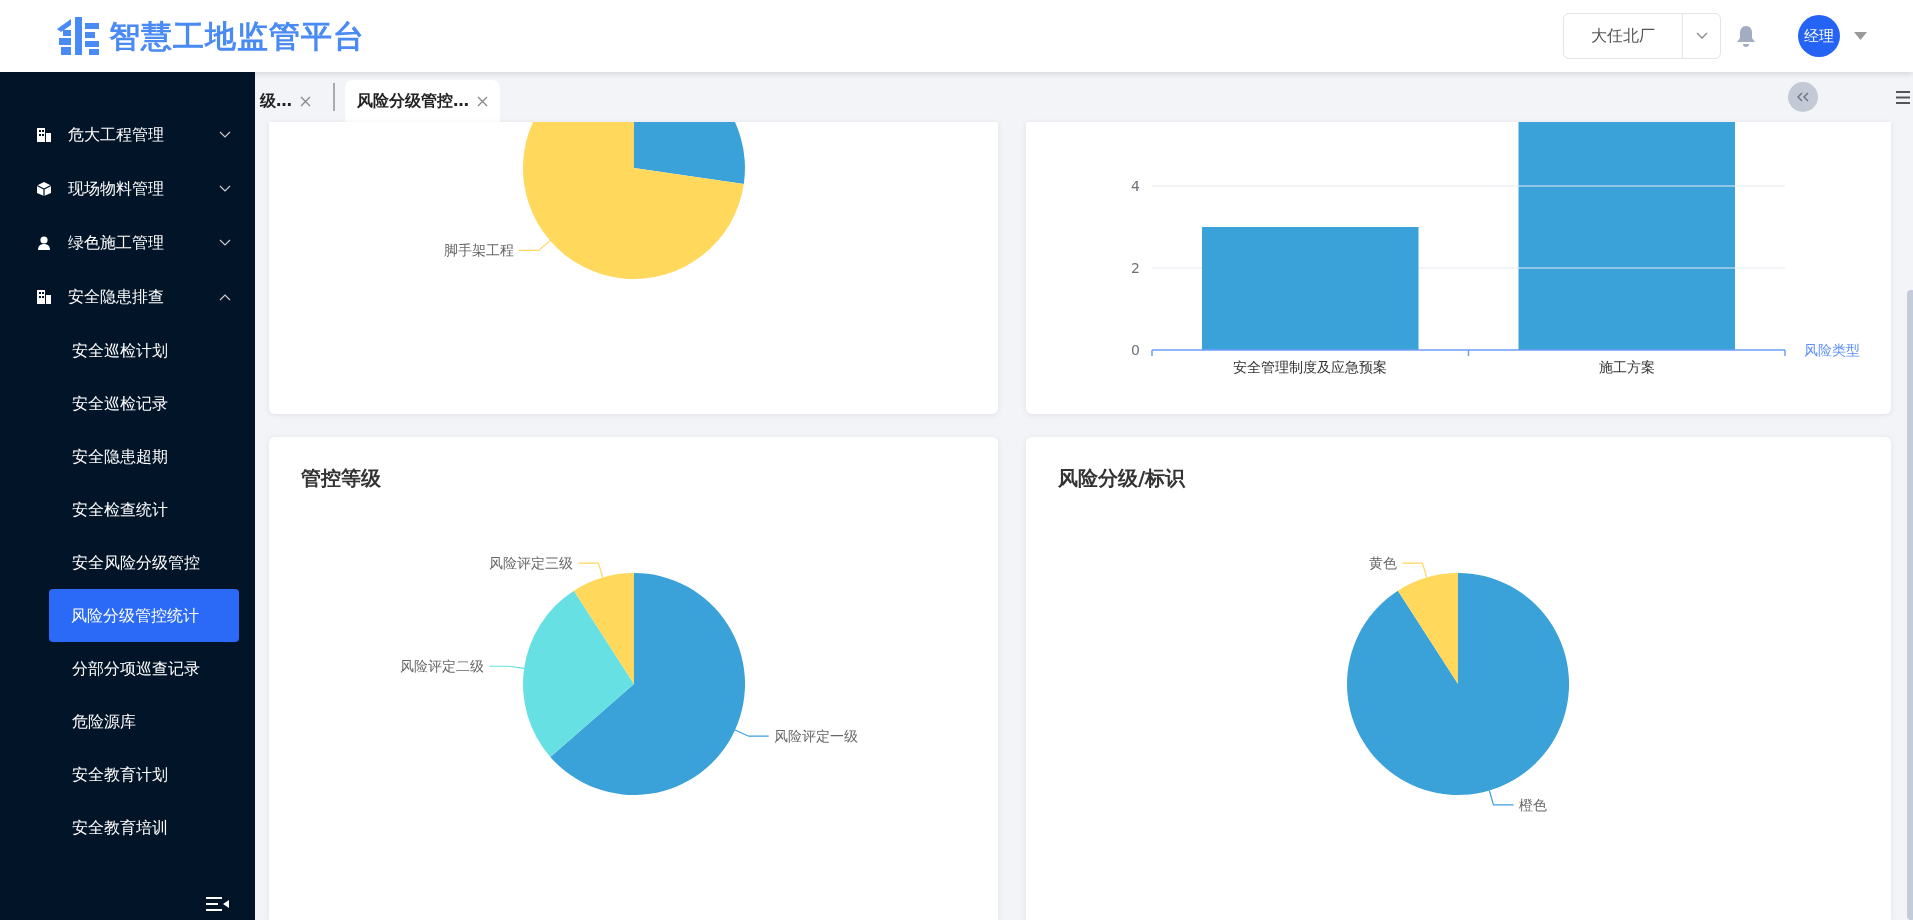 The width and height of the screenshot is (1913, 920). Describe the element at coordinates (1832, 350) in the screenshot. I see `axis-title: 风险类型` at that location.